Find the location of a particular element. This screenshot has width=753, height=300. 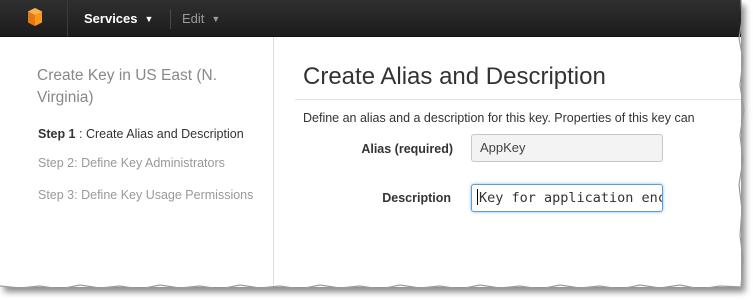

alias-label: Alias (required) is located at coordinates (407, 149).